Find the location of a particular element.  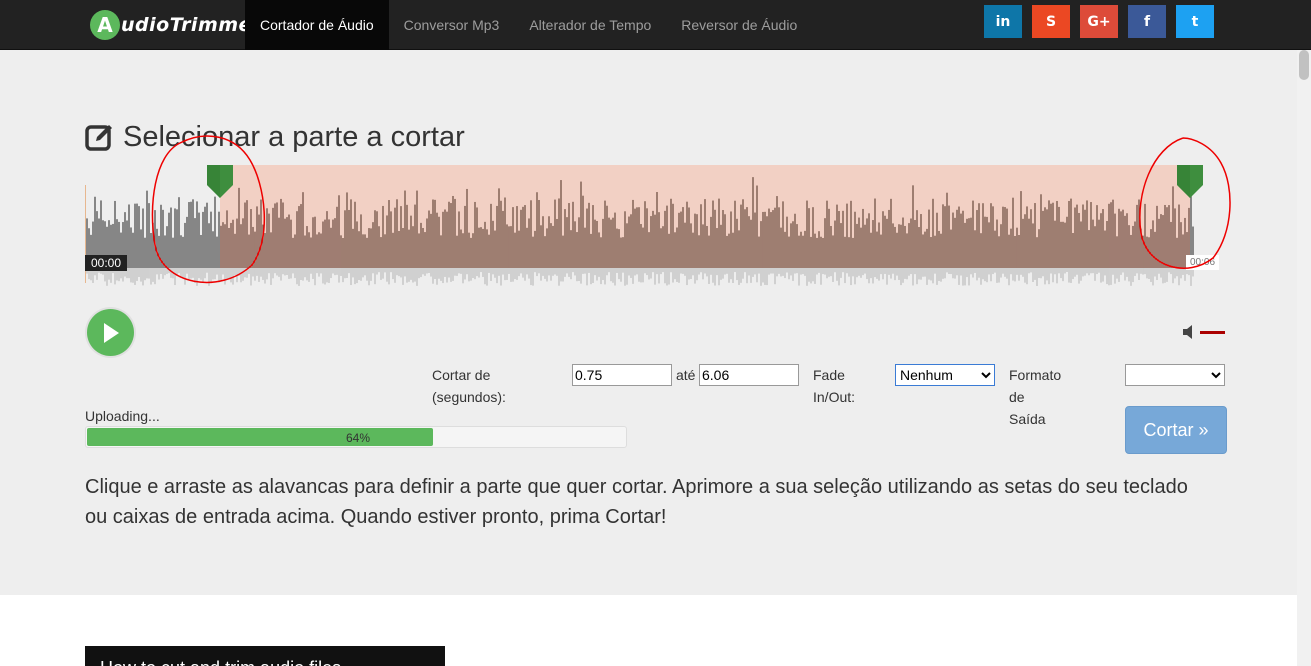

fade-label: Fade In/Out: is located at coordinates (834, 386).